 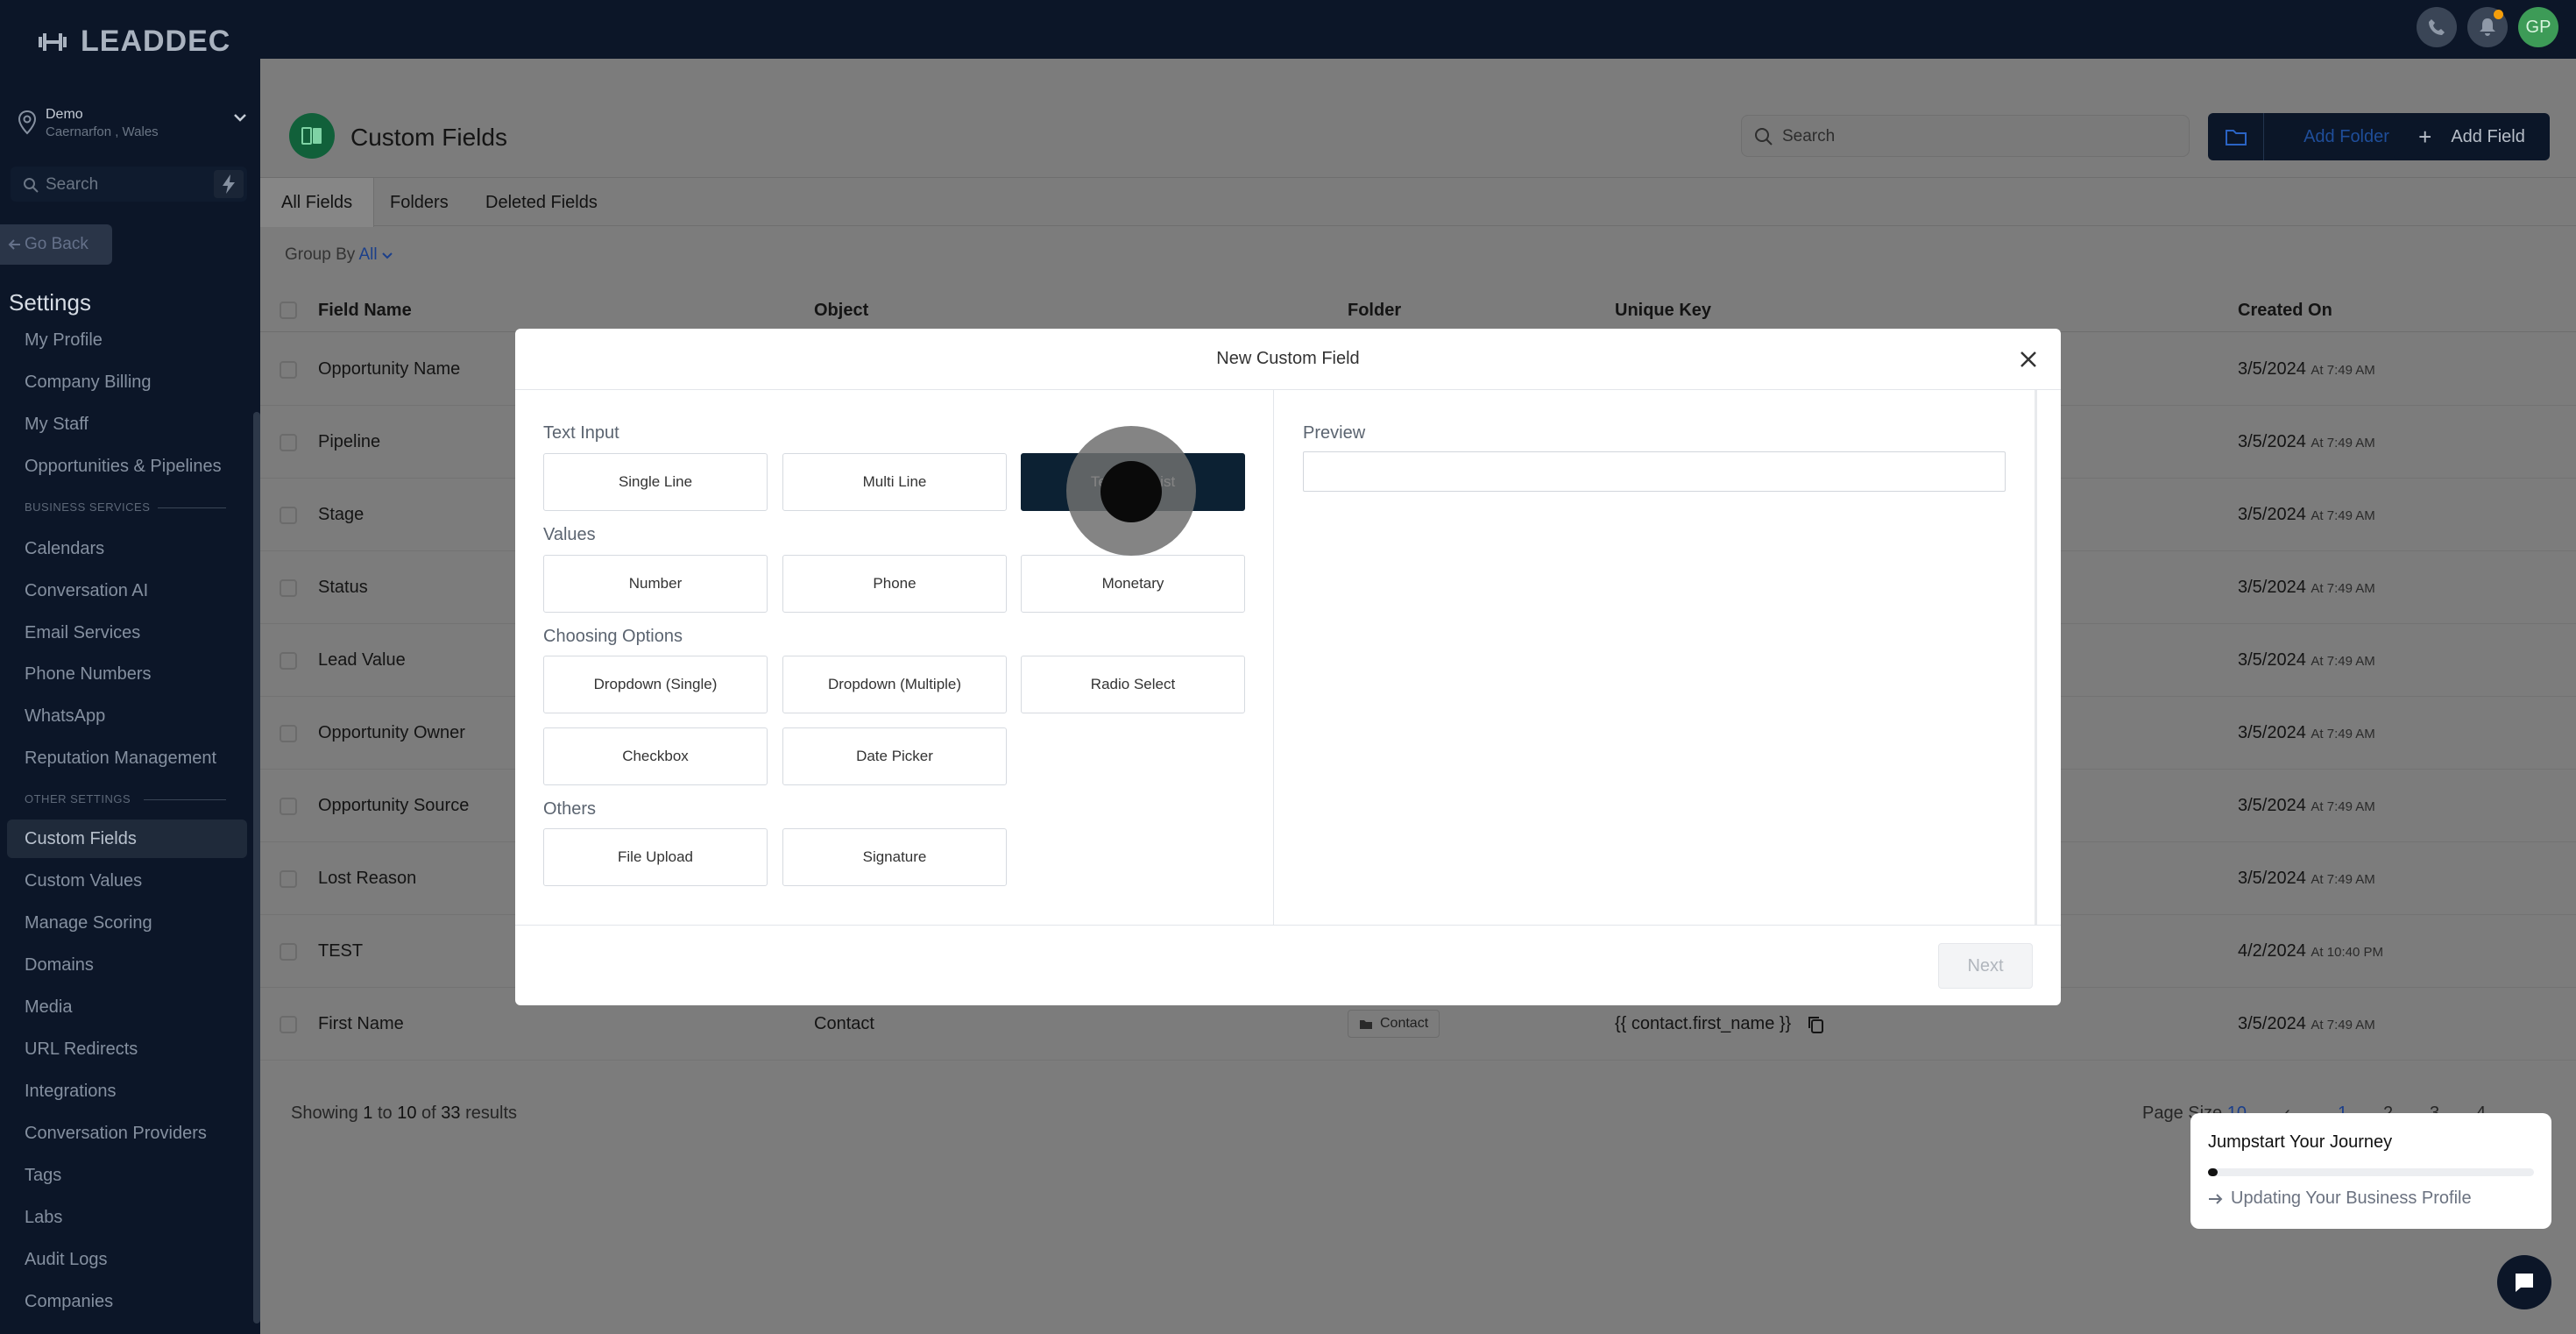 What do you see at coordinates (1374, 311) in the screenshot?
I see `col-folder: Folder` at bounding box center [1374, 311].